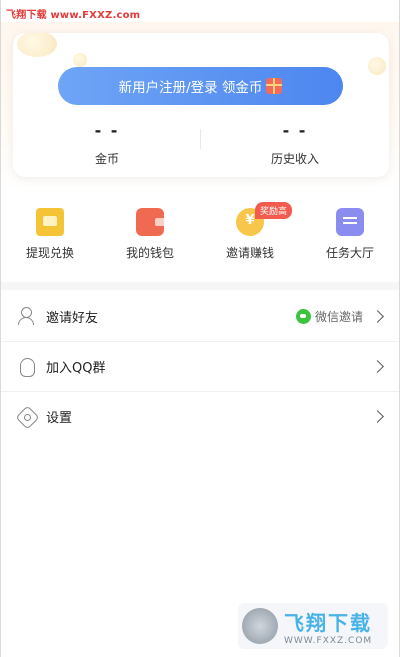 The width and height of the screenshot is (400, 657). Describe the element at coordinates (76, 368) in the screenshot. I see `menu-label: 加入QQ群` at that location.